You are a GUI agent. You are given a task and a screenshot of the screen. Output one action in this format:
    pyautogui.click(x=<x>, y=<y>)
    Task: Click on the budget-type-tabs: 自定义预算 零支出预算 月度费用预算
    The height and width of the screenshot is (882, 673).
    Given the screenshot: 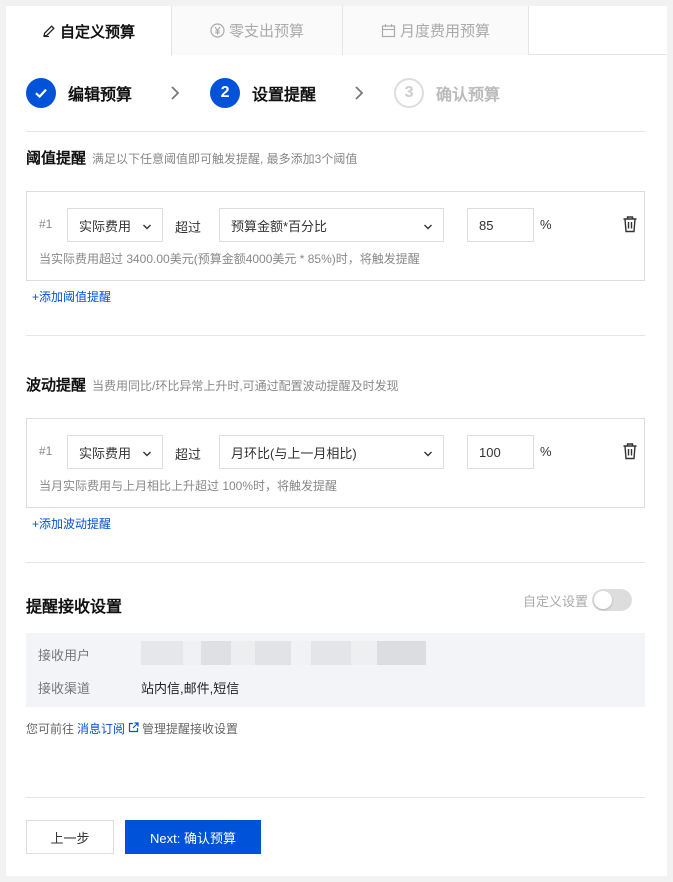 What is the action you would take?
    pyautogui.click(x=336, y=31)
    